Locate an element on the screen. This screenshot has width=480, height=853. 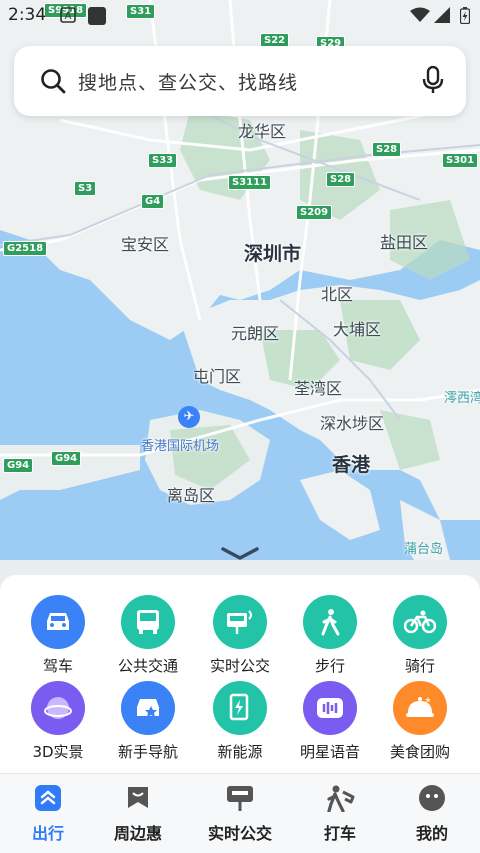
notification-icon: A is located at coordinates (68, 17).